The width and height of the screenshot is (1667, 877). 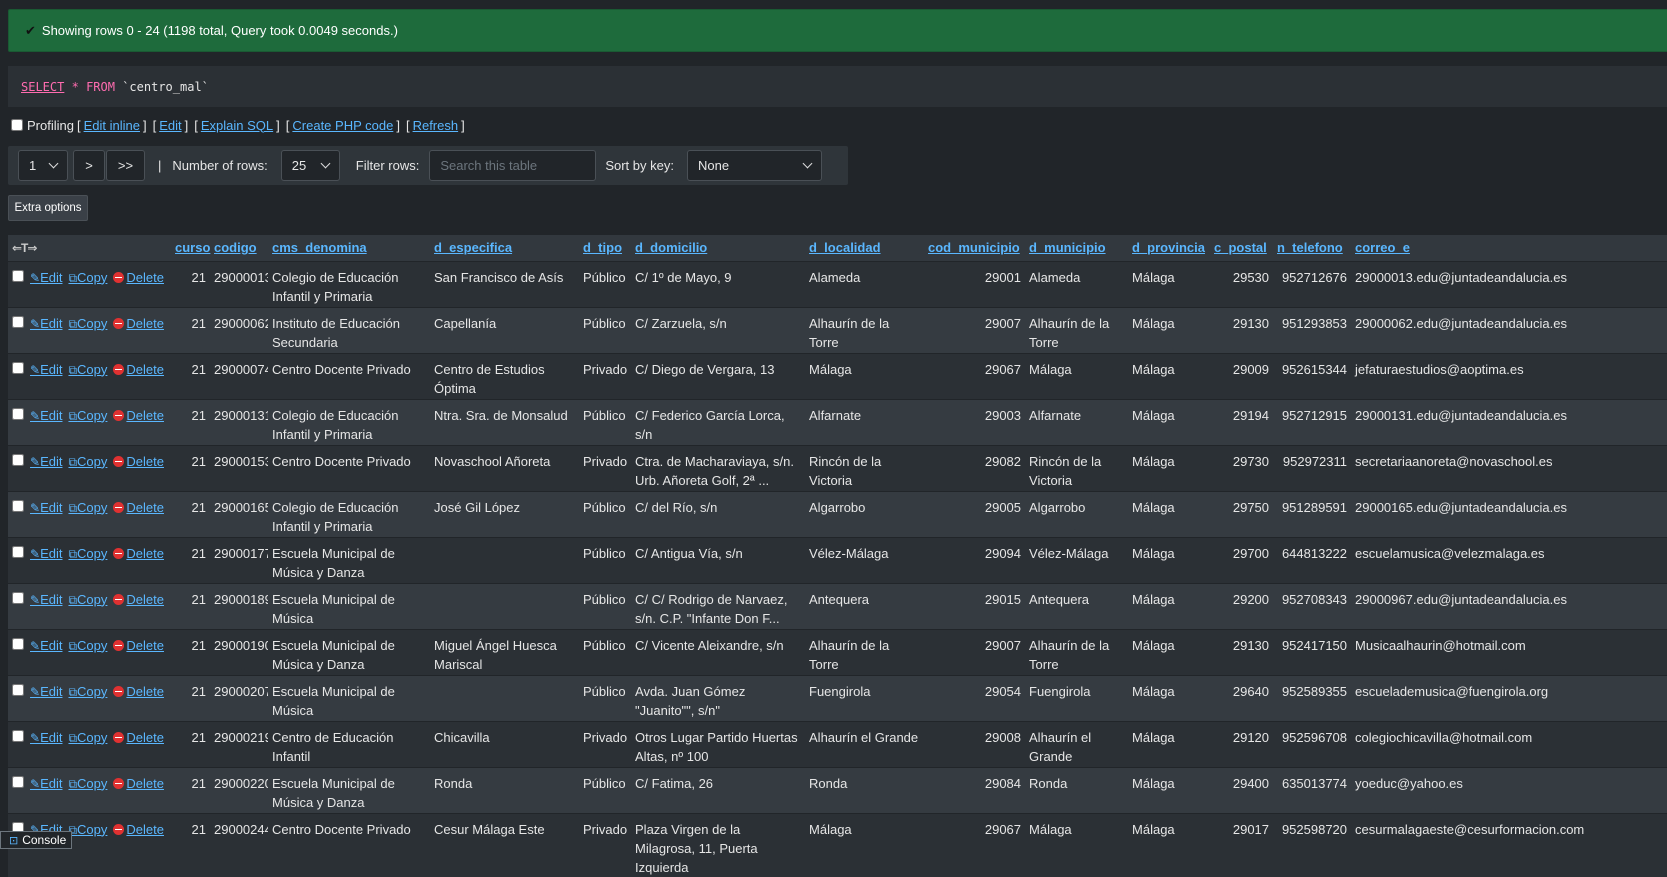 What do you see at coordinates (192, 247) in the screenshot?
I see `column-header-curso: curso` at bounding box center [192, 247].